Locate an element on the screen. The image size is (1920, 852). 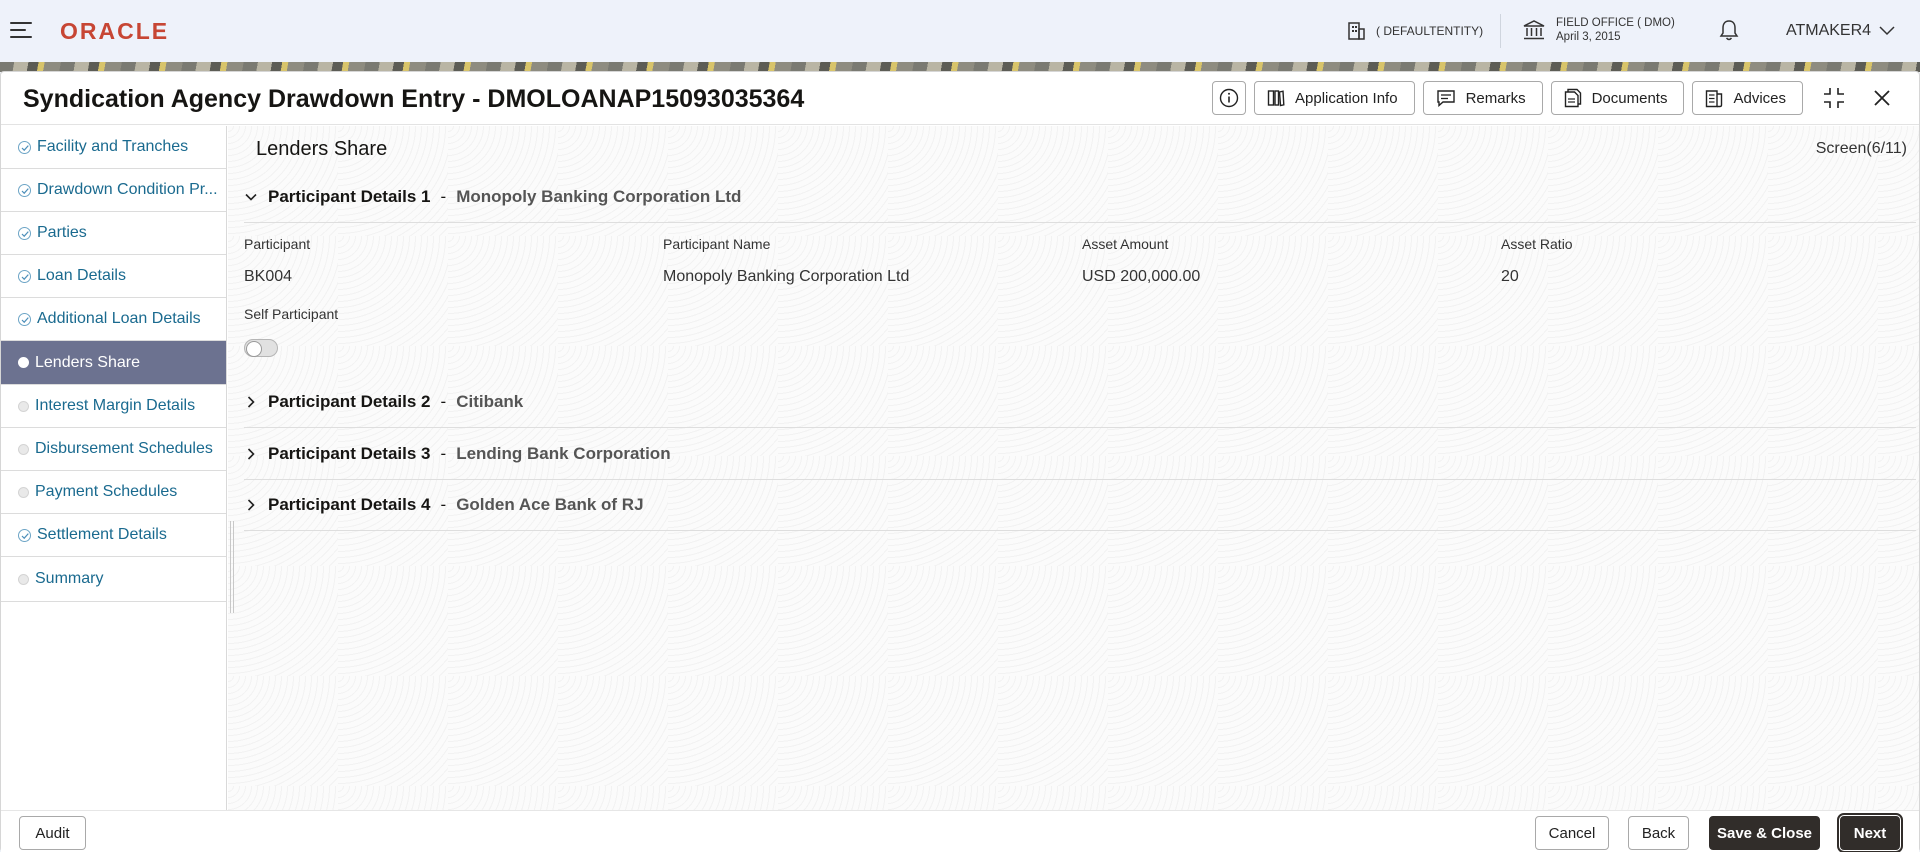
next-button: Next is located at coordinates (1870, 832).